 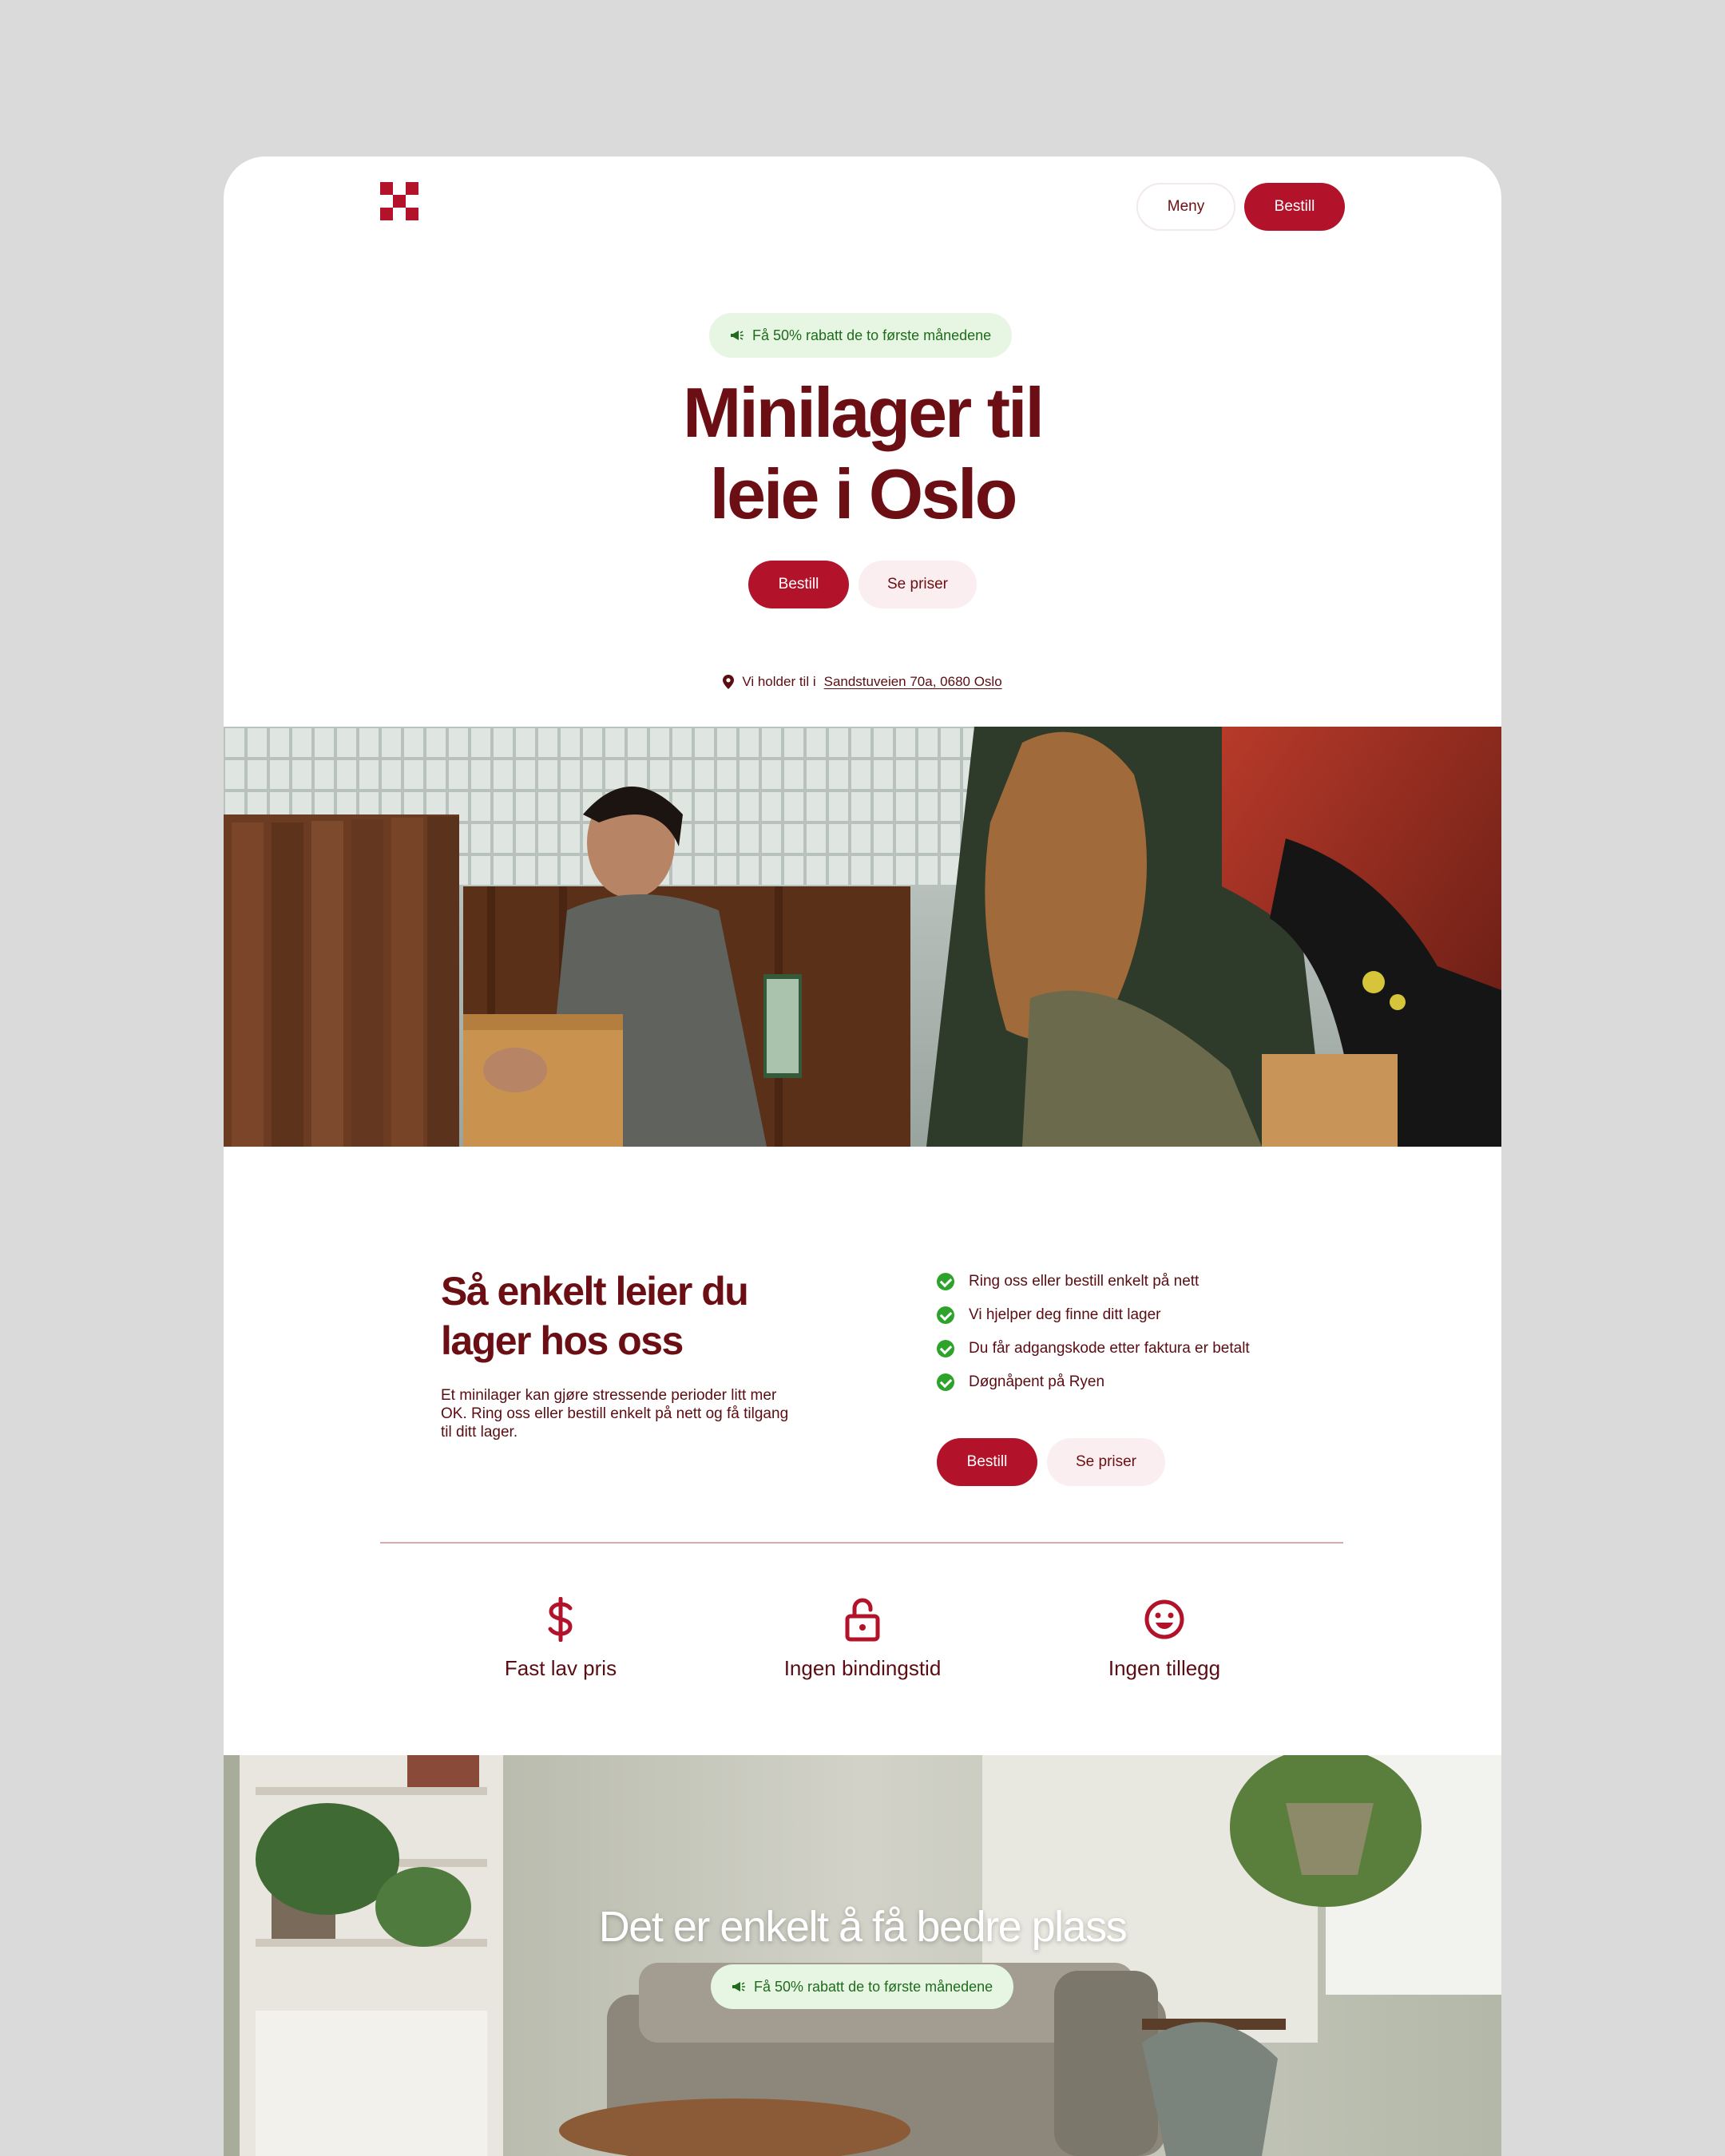 What do you see at coordinates (1037, 1381) in the screenshot?
I see `checklist-item-text: Døgnåpent på Ryen` at bounding box center [1037, 1381].